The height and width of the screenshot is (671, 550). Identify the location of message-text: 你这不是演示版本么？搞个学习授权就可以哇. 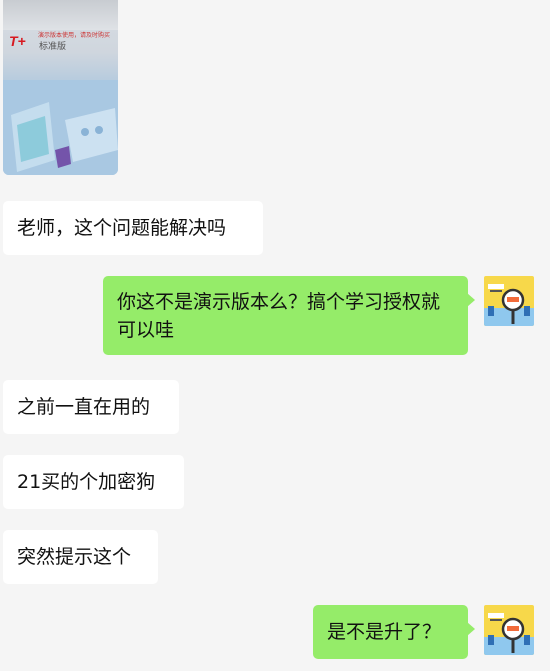
(279, 316).